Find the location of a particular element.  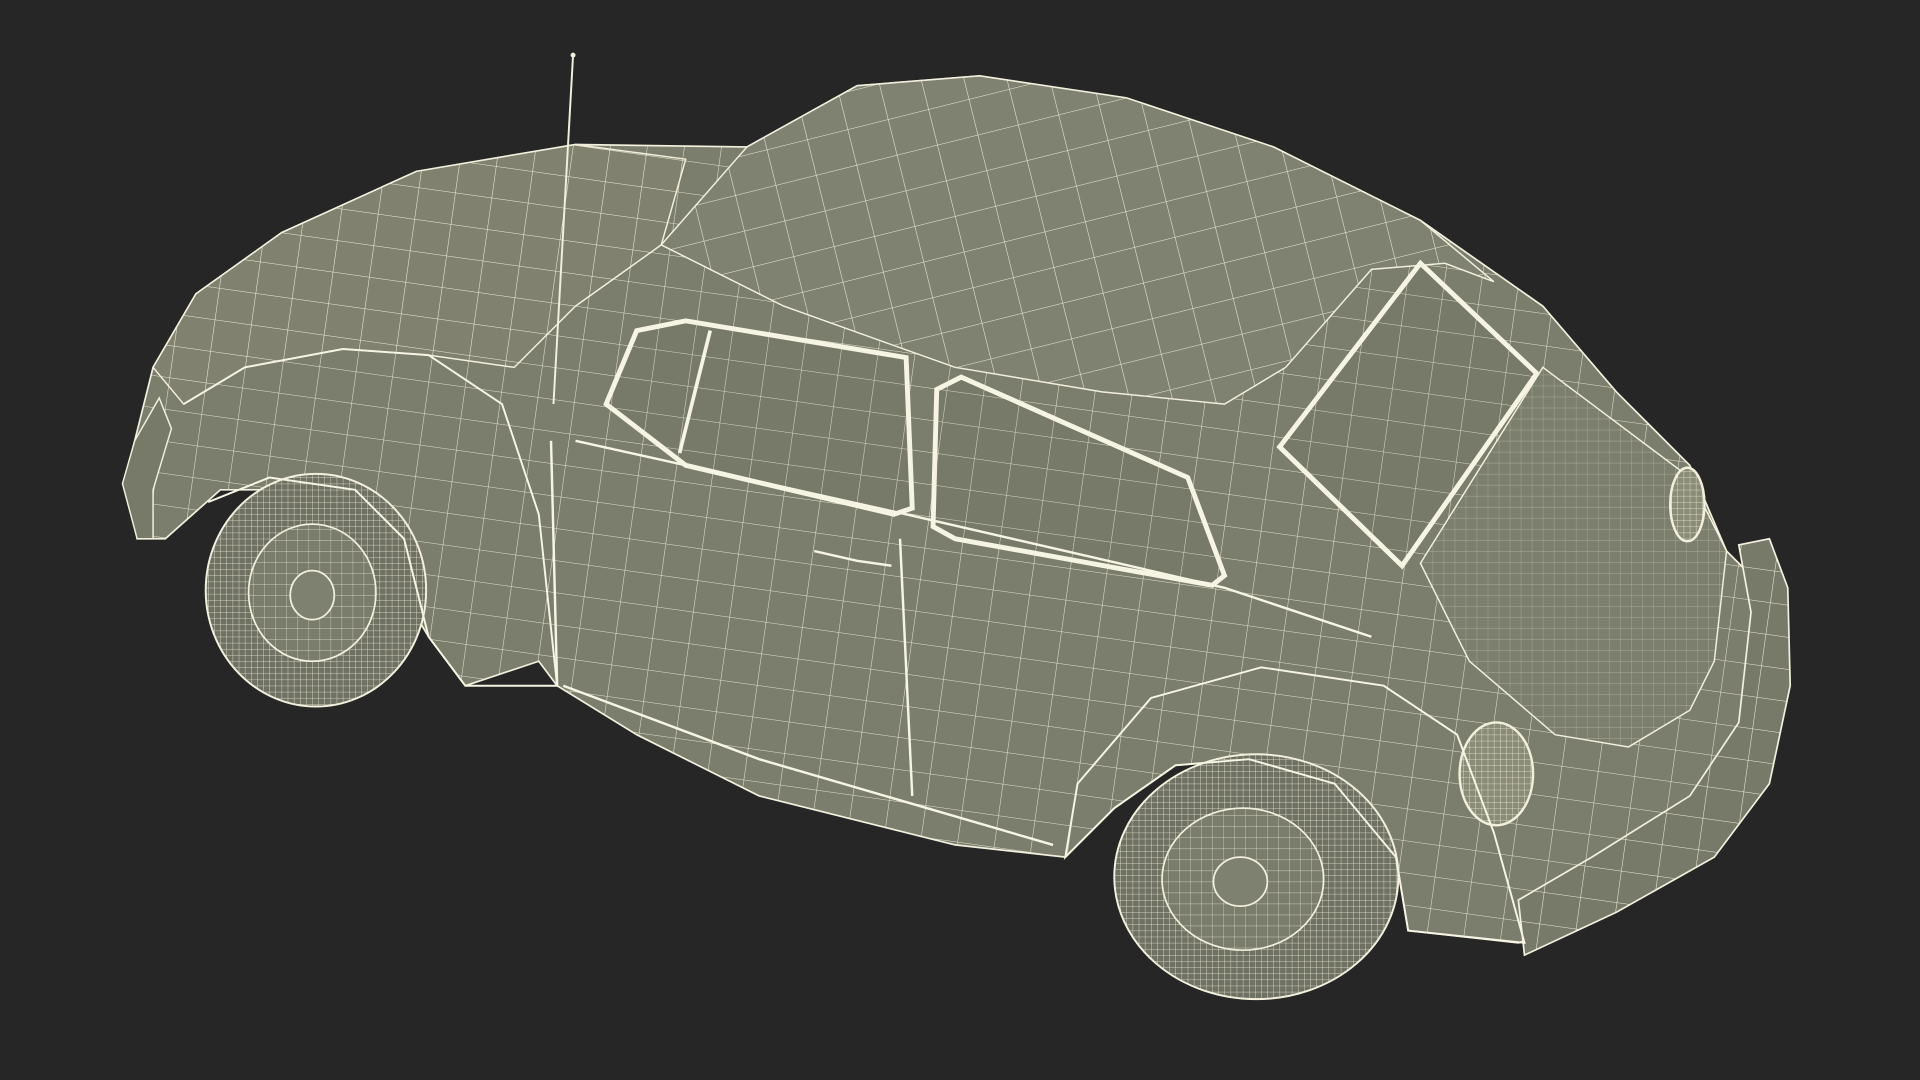

front-wheel is located at coordinates (1256, 877).